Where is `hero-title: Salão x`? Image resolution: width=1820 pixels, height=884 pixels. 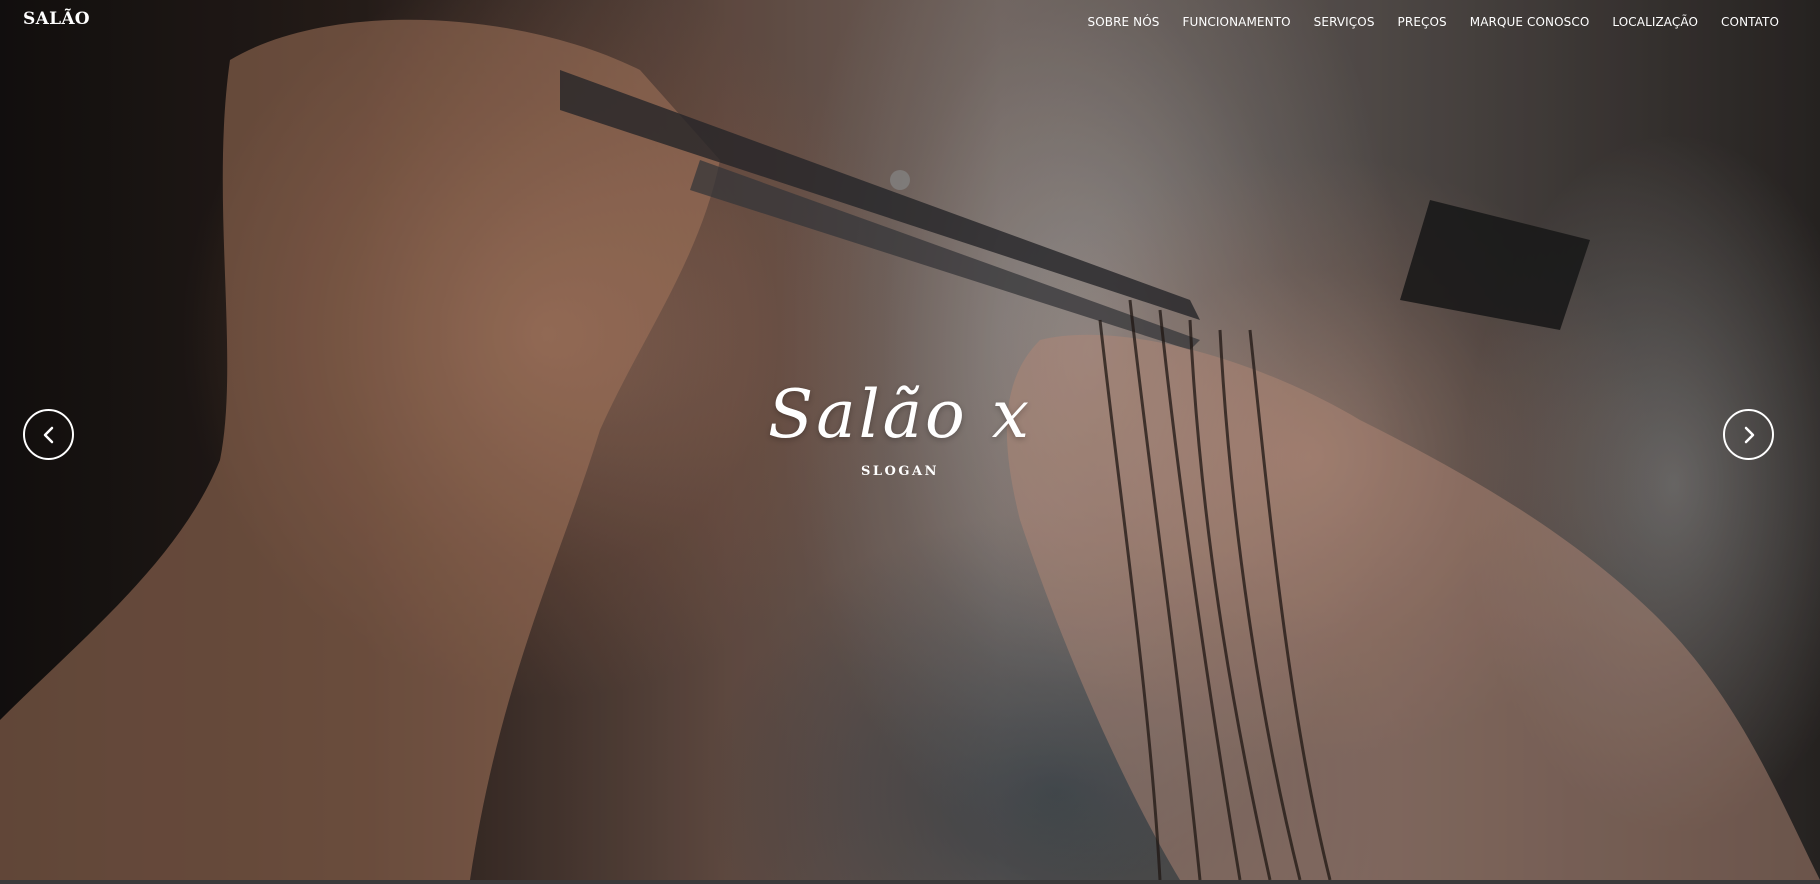 hero-title: Salão x is located at coordinates (900, 414).